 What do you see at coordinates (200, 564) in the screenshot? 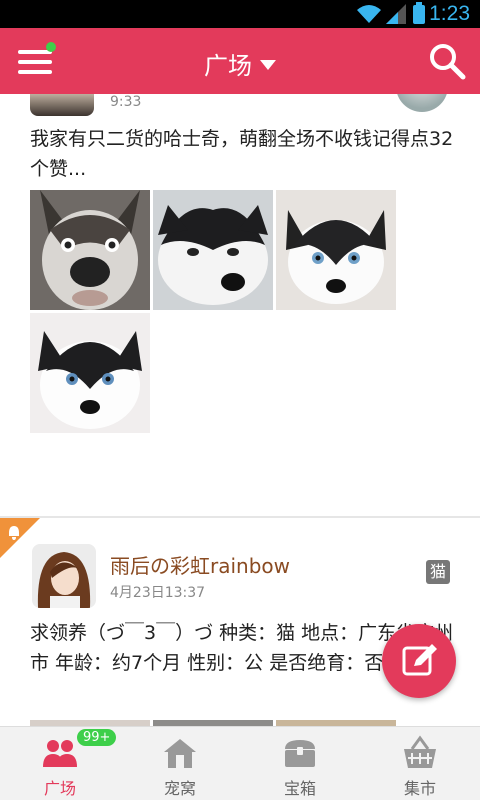
I see `username: 雨后の彩虹rainbow` at bounding box center [200, 564].